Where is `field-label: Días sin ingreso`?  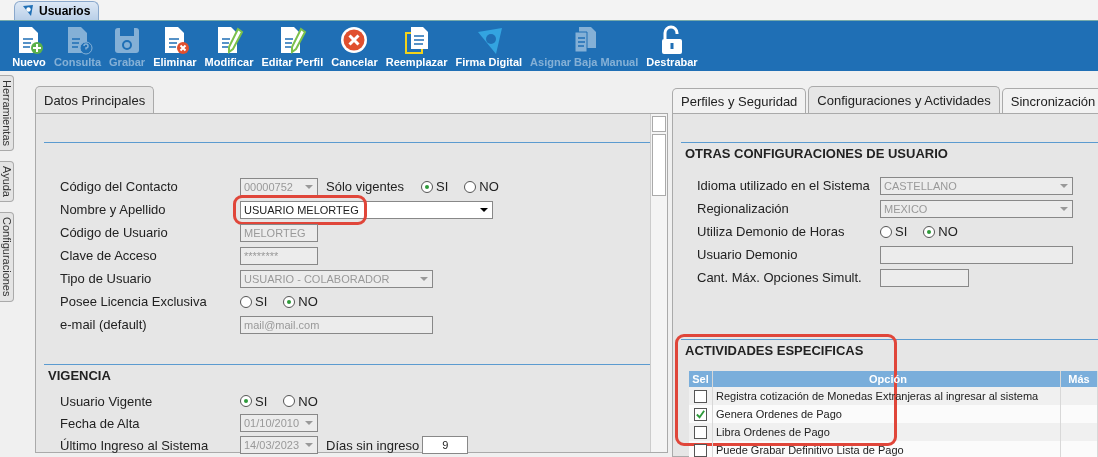 field-label: Días sin ingreso is located at coordinates (373, 445).